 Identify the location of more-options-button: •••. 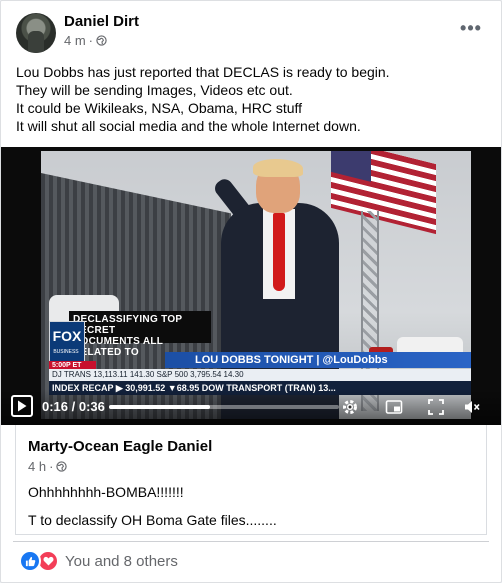
(471, 28).